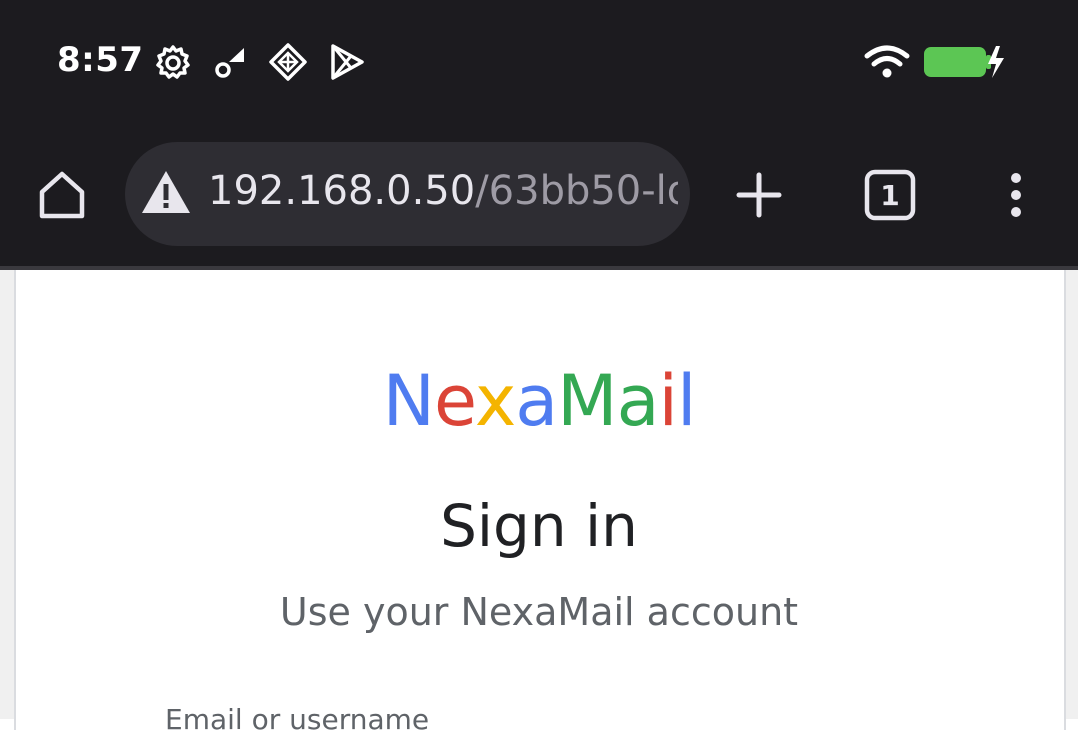 The height and width of the screenshot is (736, 1078). What do you see at coordinates (686, 401) in the screenshot?
I see `logo-letter: l` at bounding box center [686, 401].